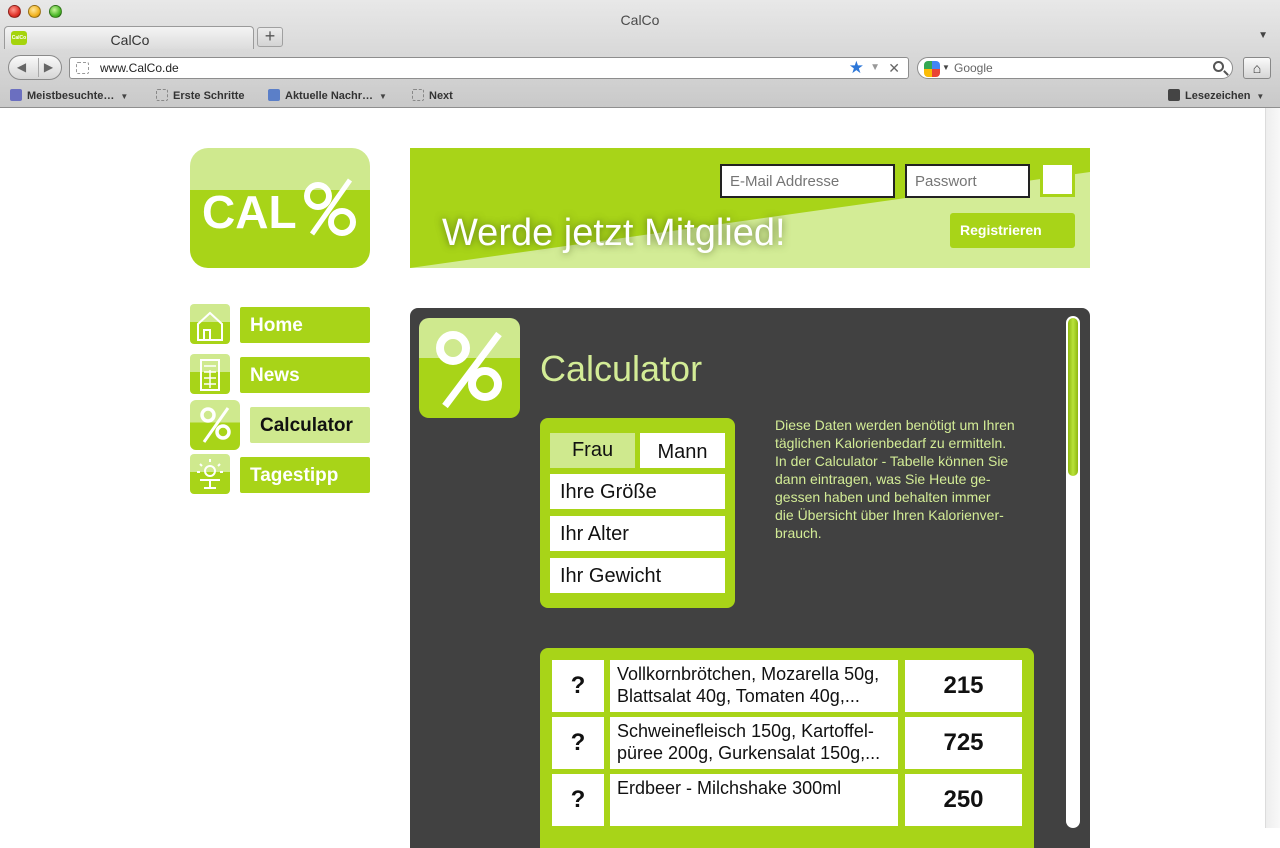  I want to click on password-field, so click(967, 181).